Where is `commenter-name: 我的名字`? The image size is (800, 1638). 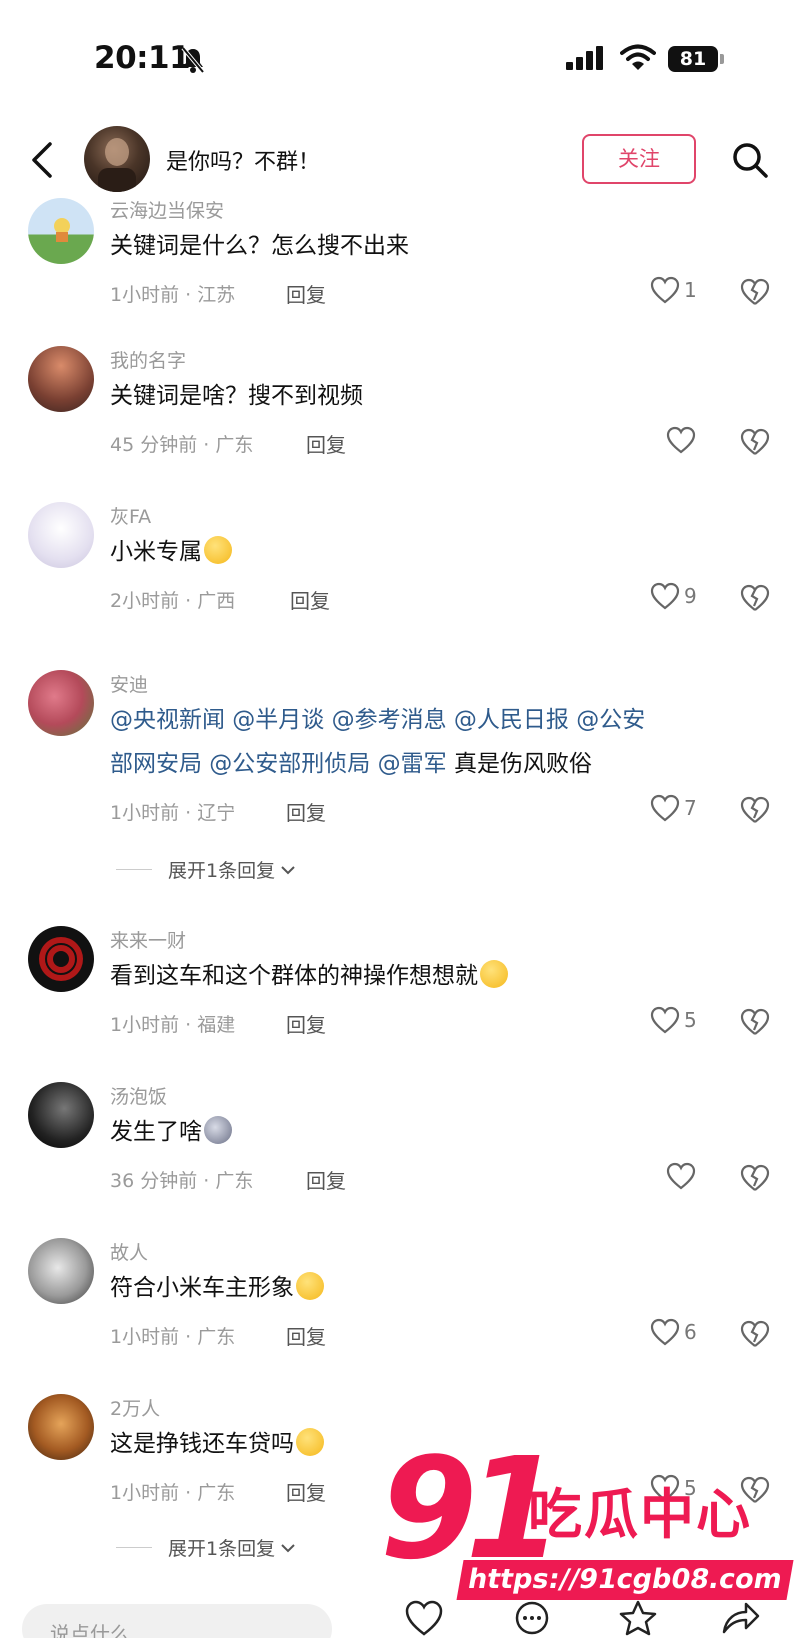 commenter-name: 我的名字 is located at coordinates (148, 359).